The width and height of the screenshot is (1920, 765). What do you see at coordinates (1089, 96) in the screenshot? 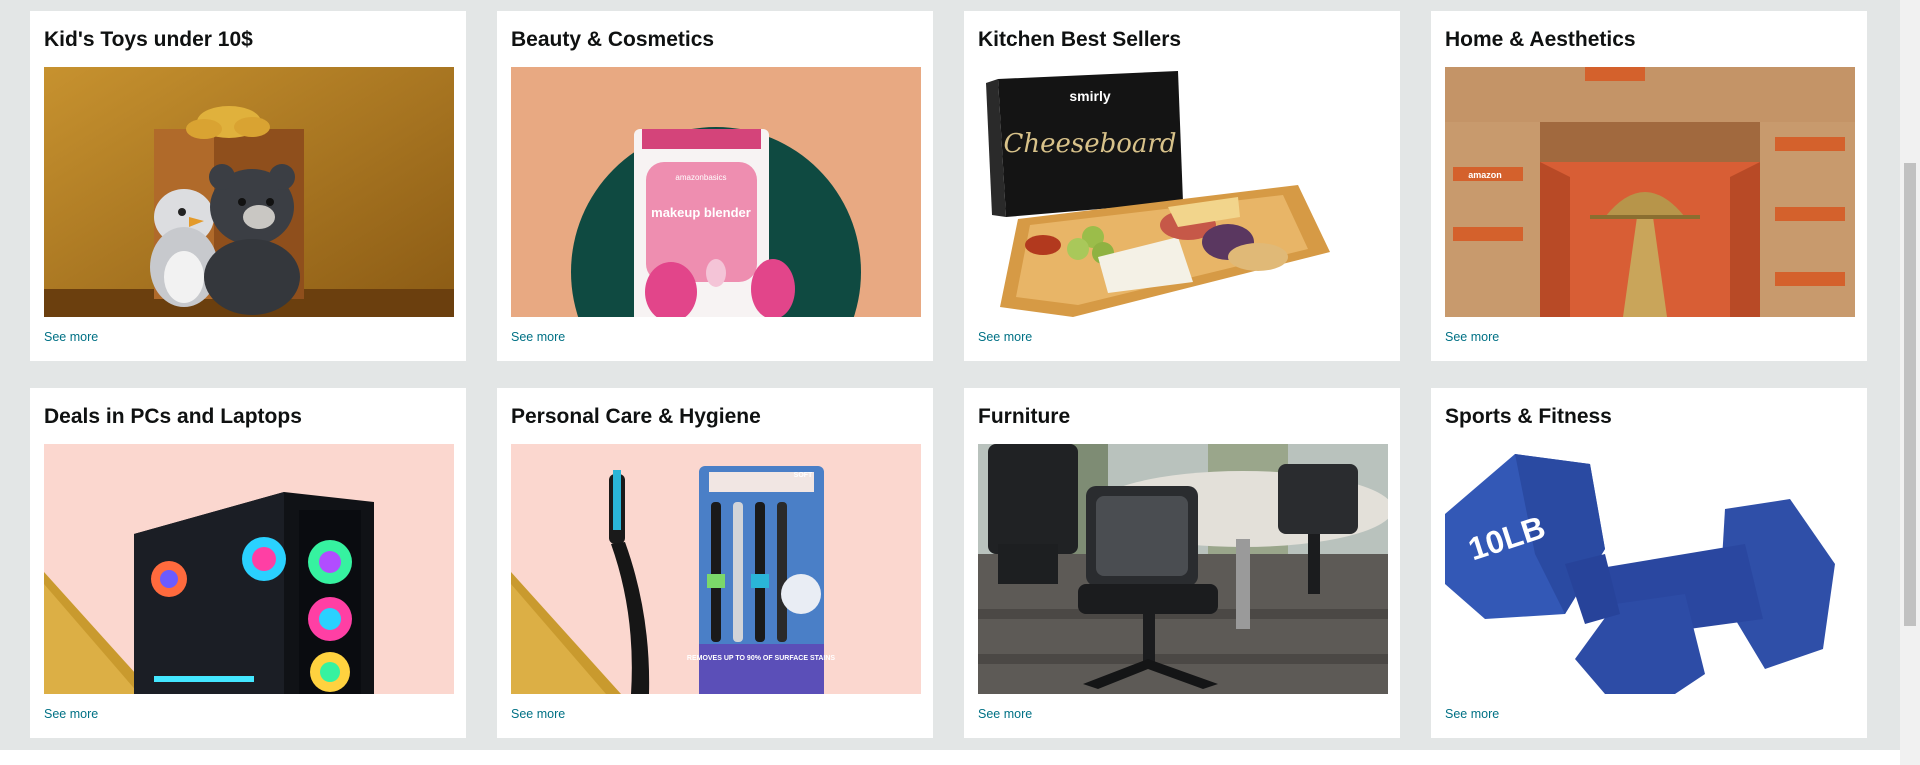
I see `box-brand-text: smirly` at bounding box center [1089, 96].